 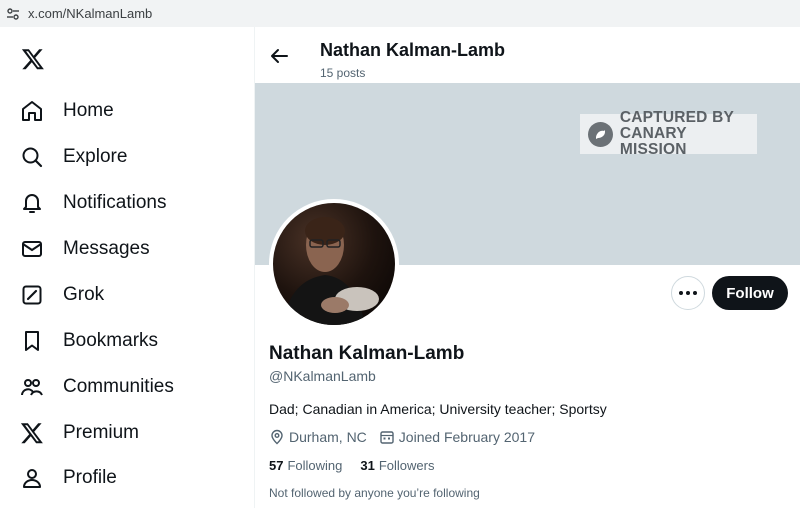 I want to click on sidebar-item-bookmarks: Bookmarks, so click(x=120, y=341).